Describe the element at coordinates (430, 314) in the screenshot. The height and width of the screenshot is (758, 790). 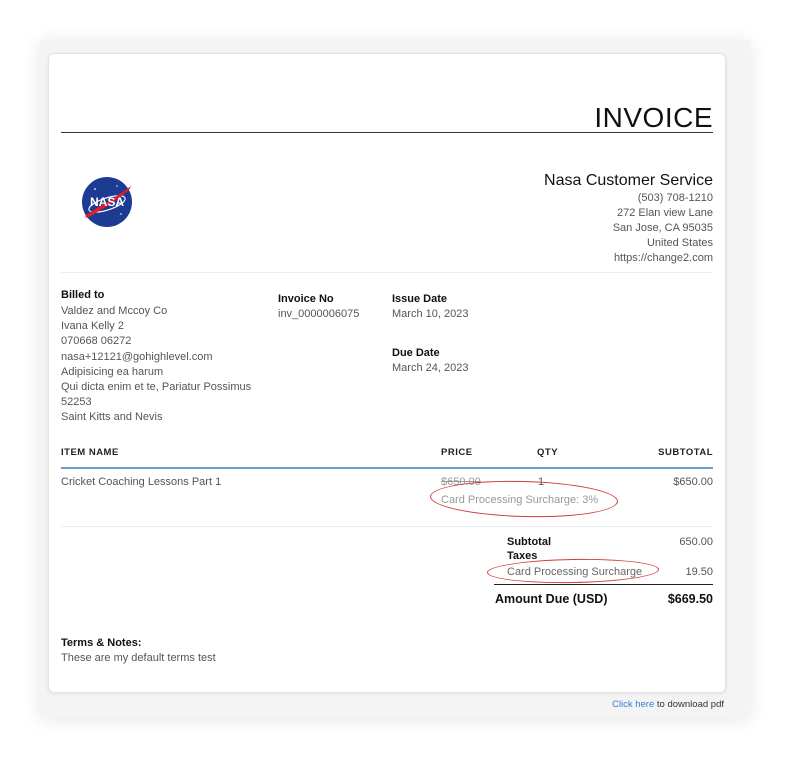
I see `issue-date-value: March 10, 2023` at that location.